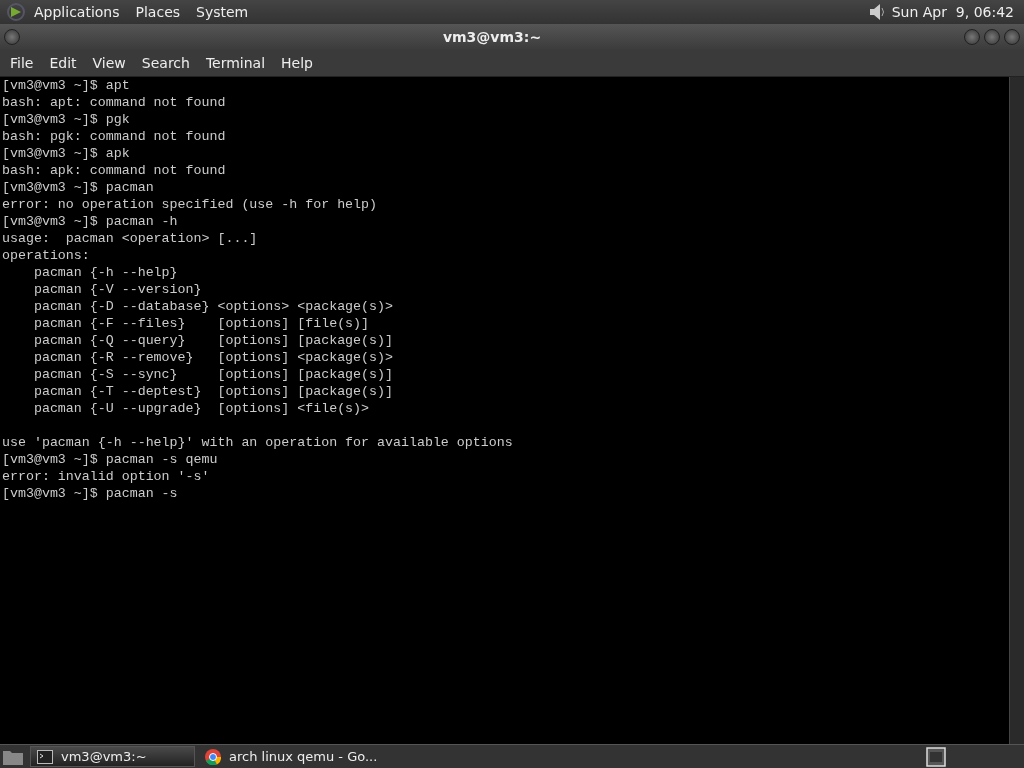 Image resolution: width=1024 pixels, height=768 pixels. Describe the element at coordinates (951, 12) in the screenshot. I see `clock: Sun Apr 9, 06:42` at that location.